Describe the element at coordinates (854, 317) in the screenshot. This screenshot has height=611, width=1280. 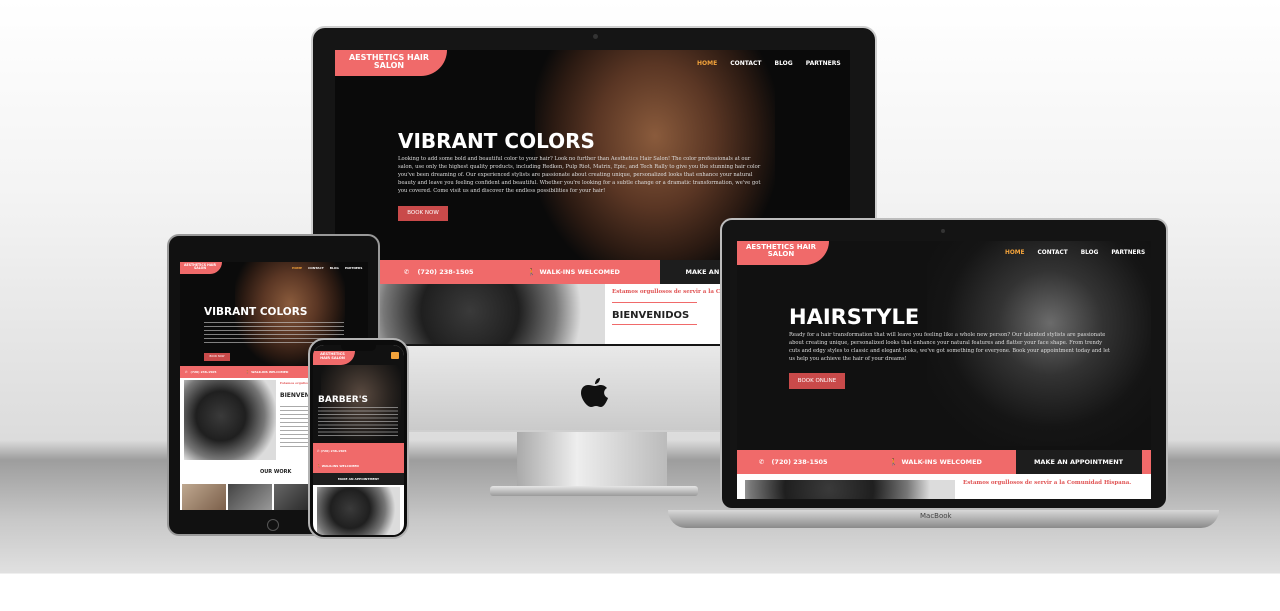
I see `hero-title: HAIRSTYLE` at that location.